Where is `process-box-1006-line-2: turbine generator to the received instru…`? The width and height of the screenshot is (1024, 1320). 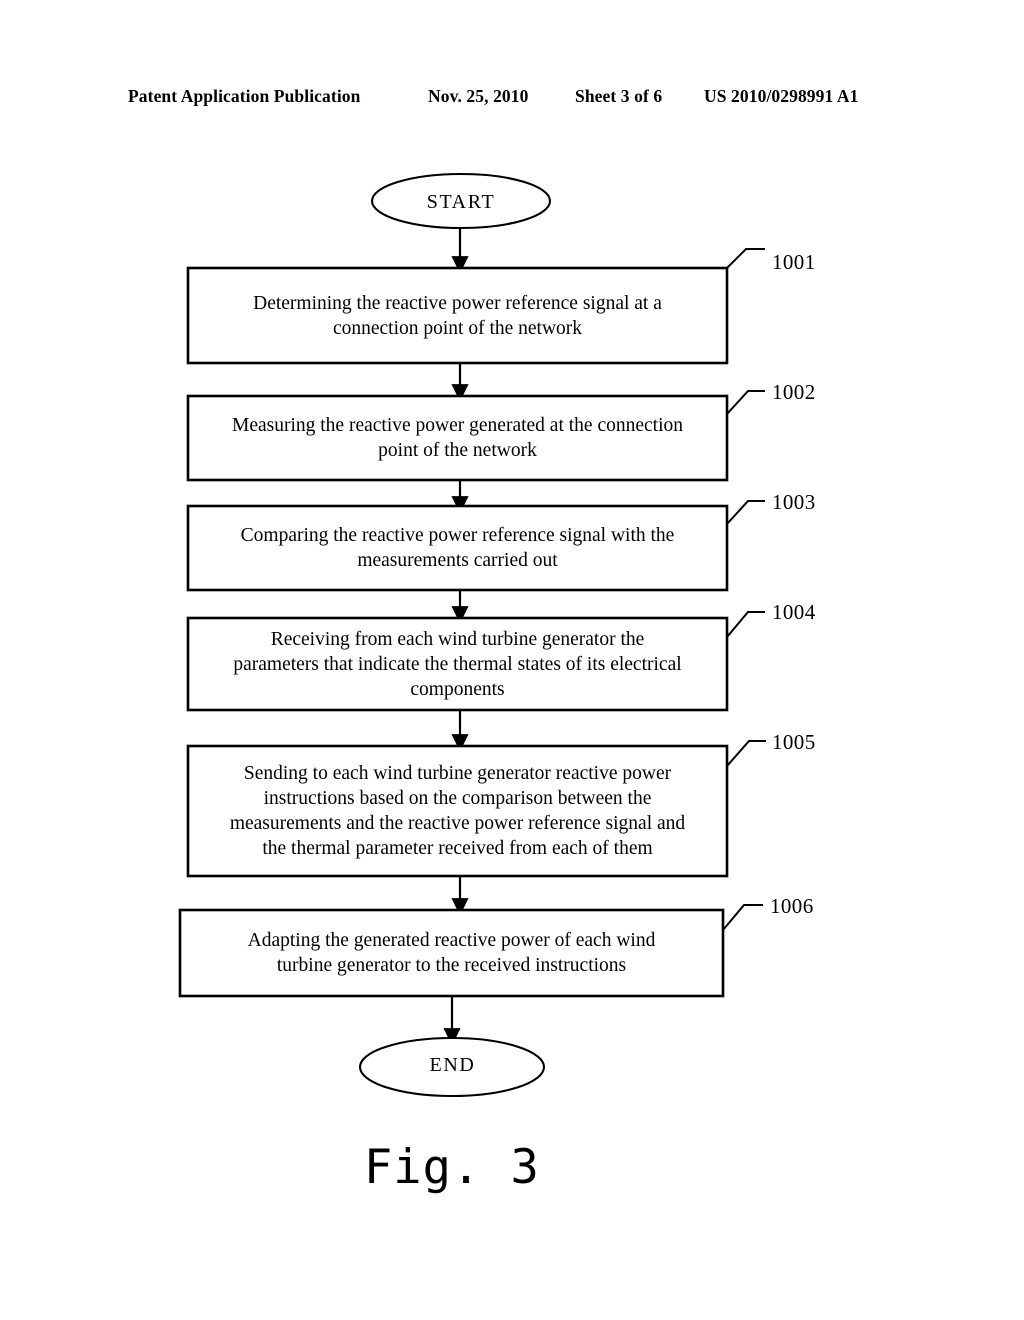
process-box-1006-line-2: turbine generator to the received instru… is located at coordinates (451, 965).